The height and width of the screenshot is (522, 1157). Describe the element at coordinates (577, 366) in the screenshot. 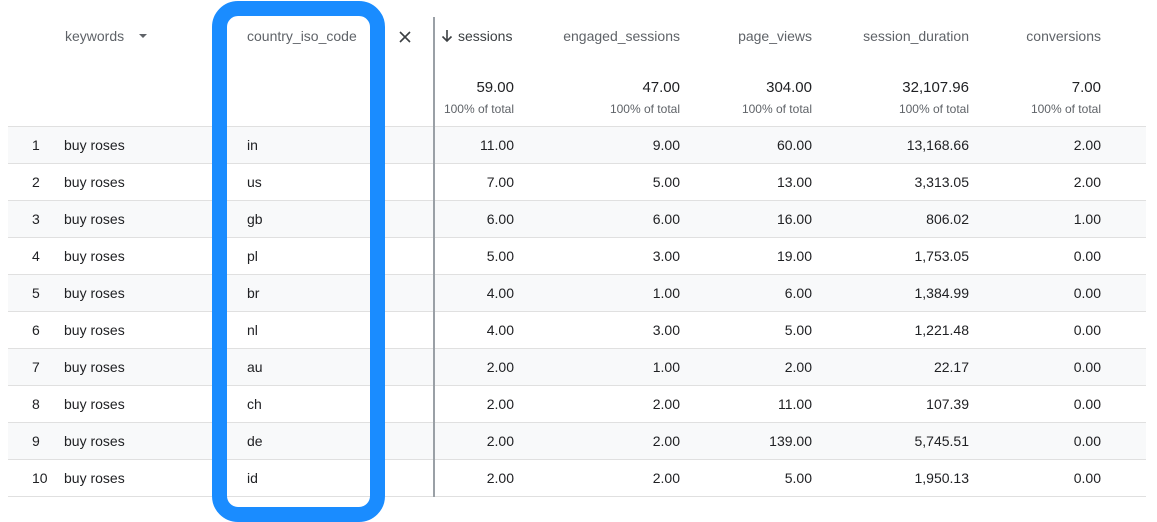

I see `table-row: 7 buy roses au 2.00 1.00 2.00 22.17 0.00` at that location.